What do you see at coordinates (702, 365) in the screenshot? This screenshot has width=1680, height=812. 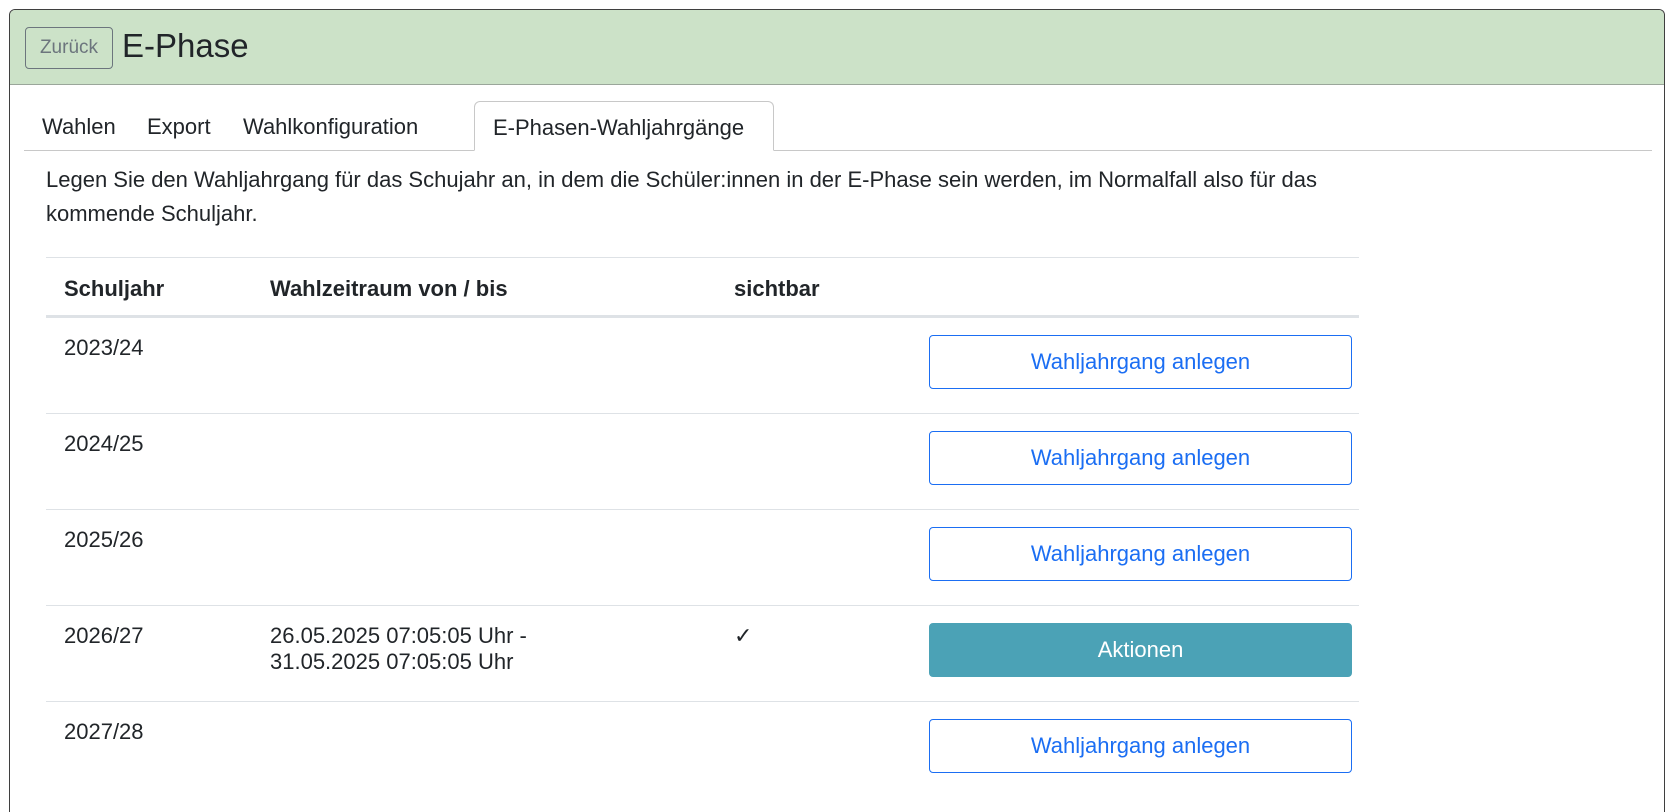 I see `table-row: 2023/24 Wahljahrgang anlegen` at bounding box center [702, 365].